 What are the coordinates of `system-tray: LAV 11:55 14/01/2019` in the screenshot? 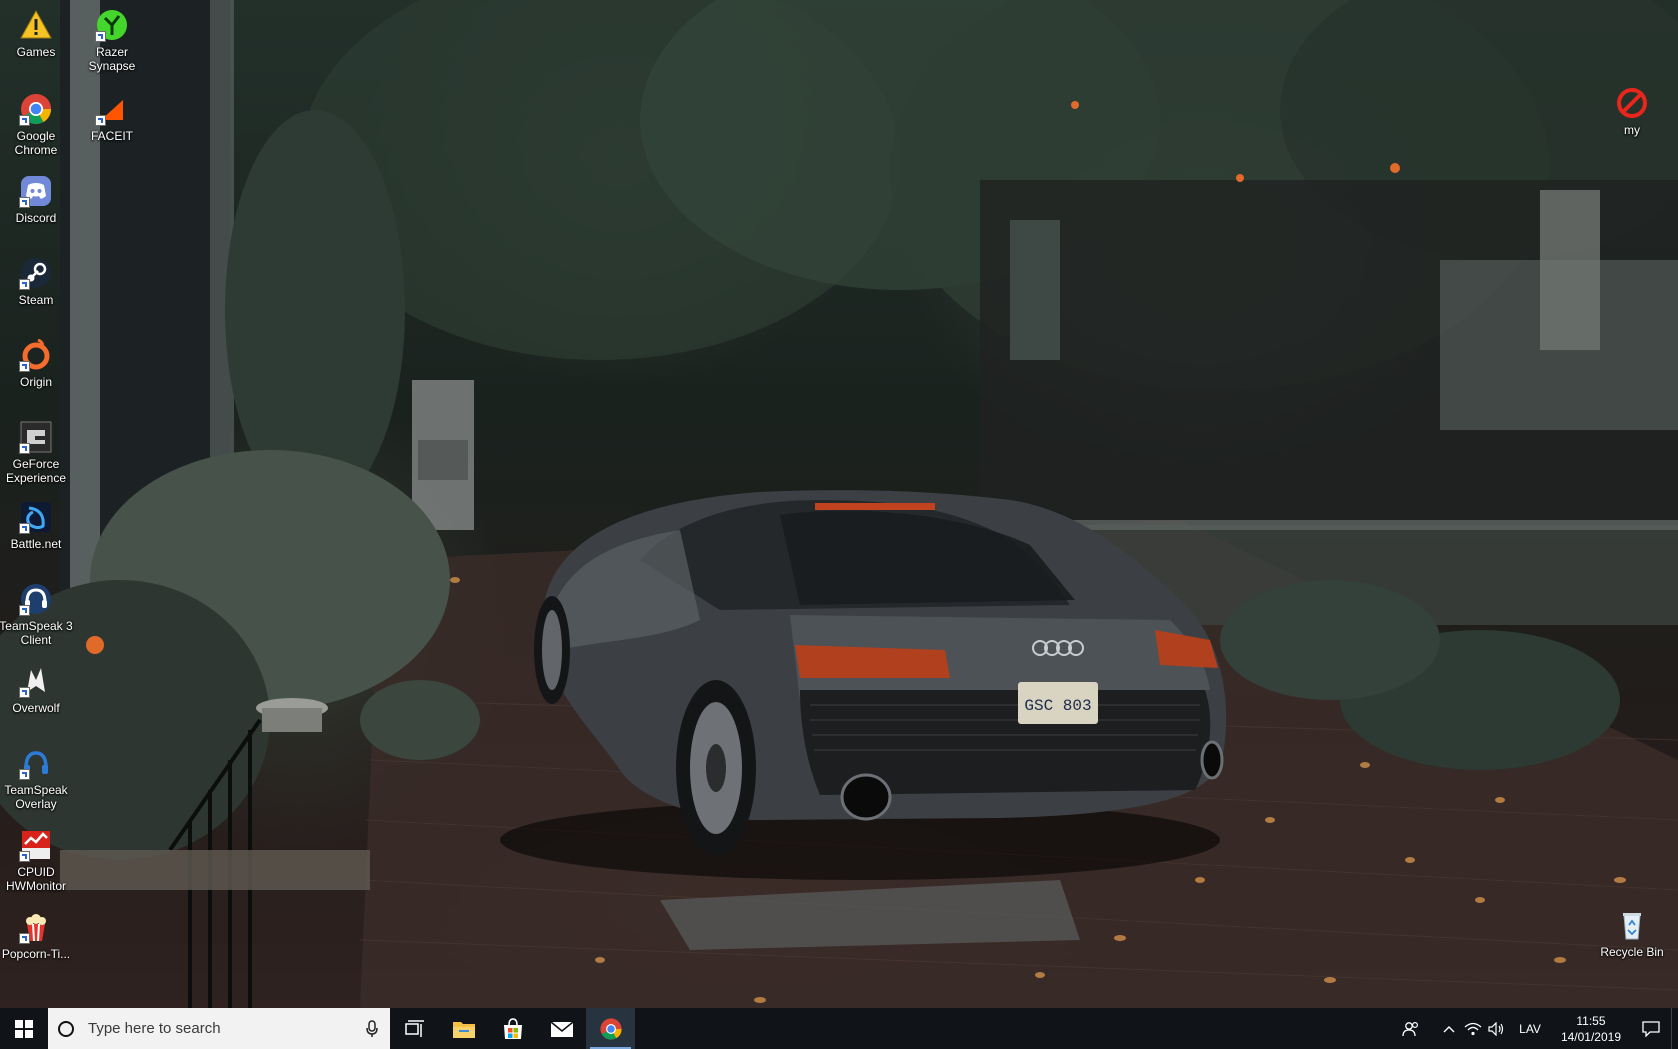 It's located at (1538, 1028).